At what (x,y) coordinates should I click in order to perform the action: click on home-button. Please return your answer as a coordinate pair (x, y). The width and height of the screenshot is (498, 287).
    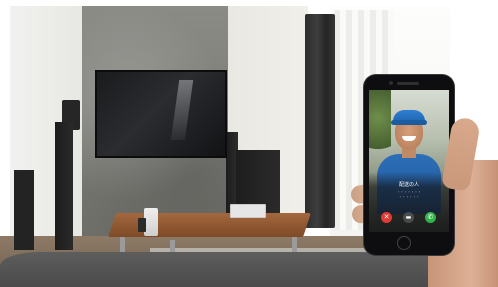
    Looking at the image, I should click on (404, 243).